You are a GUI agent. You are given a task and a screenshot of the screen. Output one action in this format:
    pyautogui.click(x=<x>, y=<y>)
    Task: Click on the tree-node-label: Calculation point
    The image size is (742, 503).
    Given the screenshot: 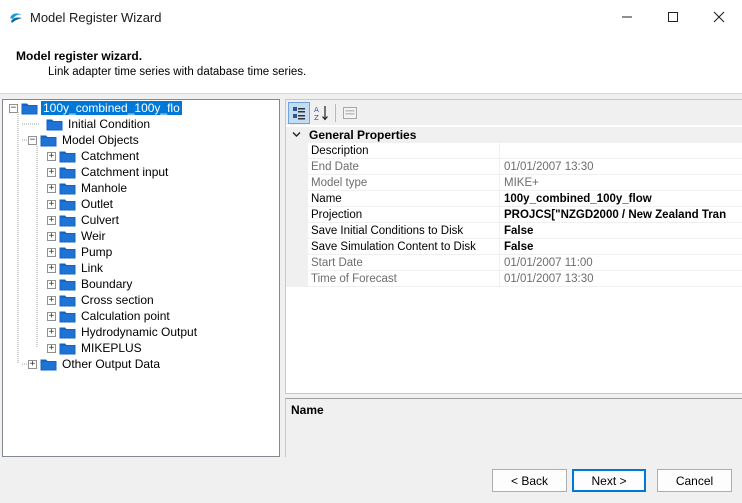 What is the action you would take?
    pyautogui.click(x=125, y=316)
    